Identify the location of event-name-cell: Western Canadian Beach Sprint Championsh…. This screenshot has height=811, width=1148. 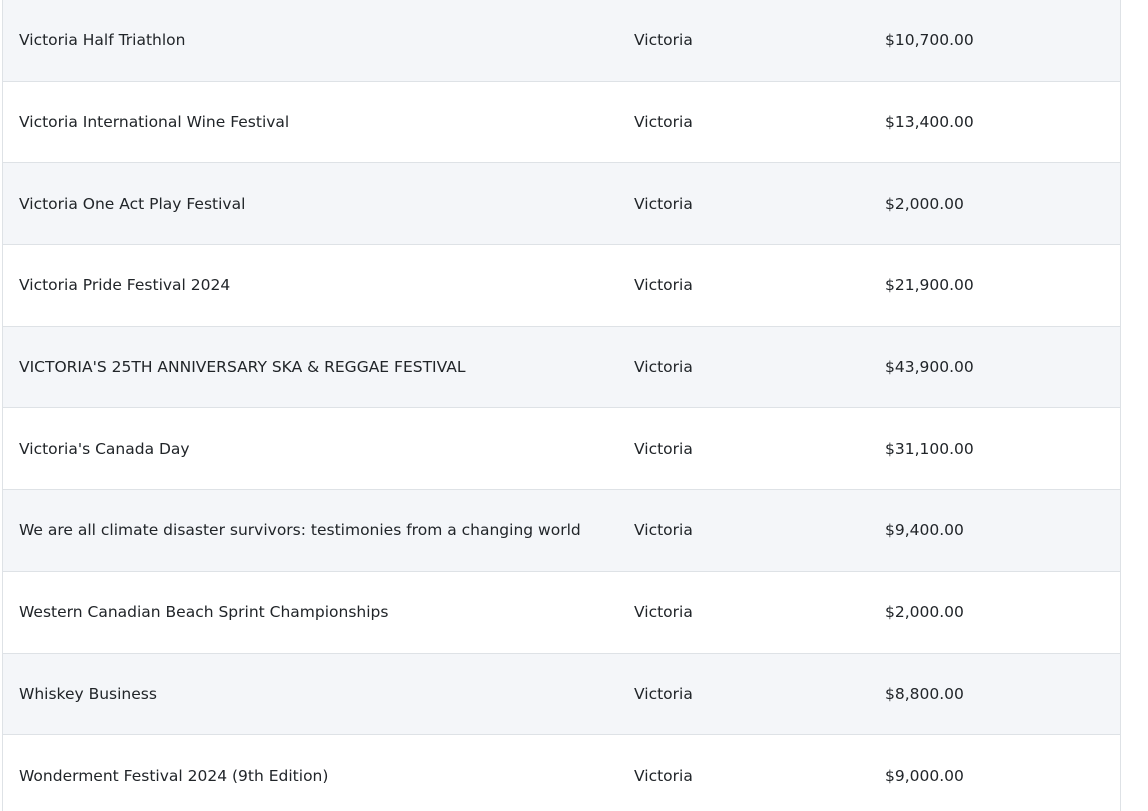
(204, 612).